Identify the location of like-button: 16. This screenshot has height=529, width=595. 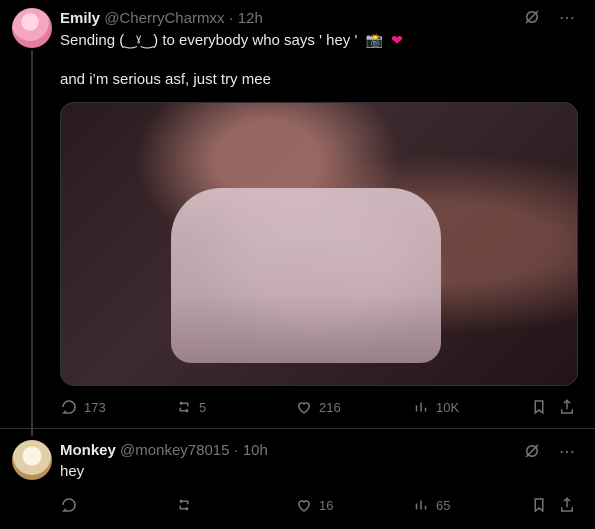
(314, 505).